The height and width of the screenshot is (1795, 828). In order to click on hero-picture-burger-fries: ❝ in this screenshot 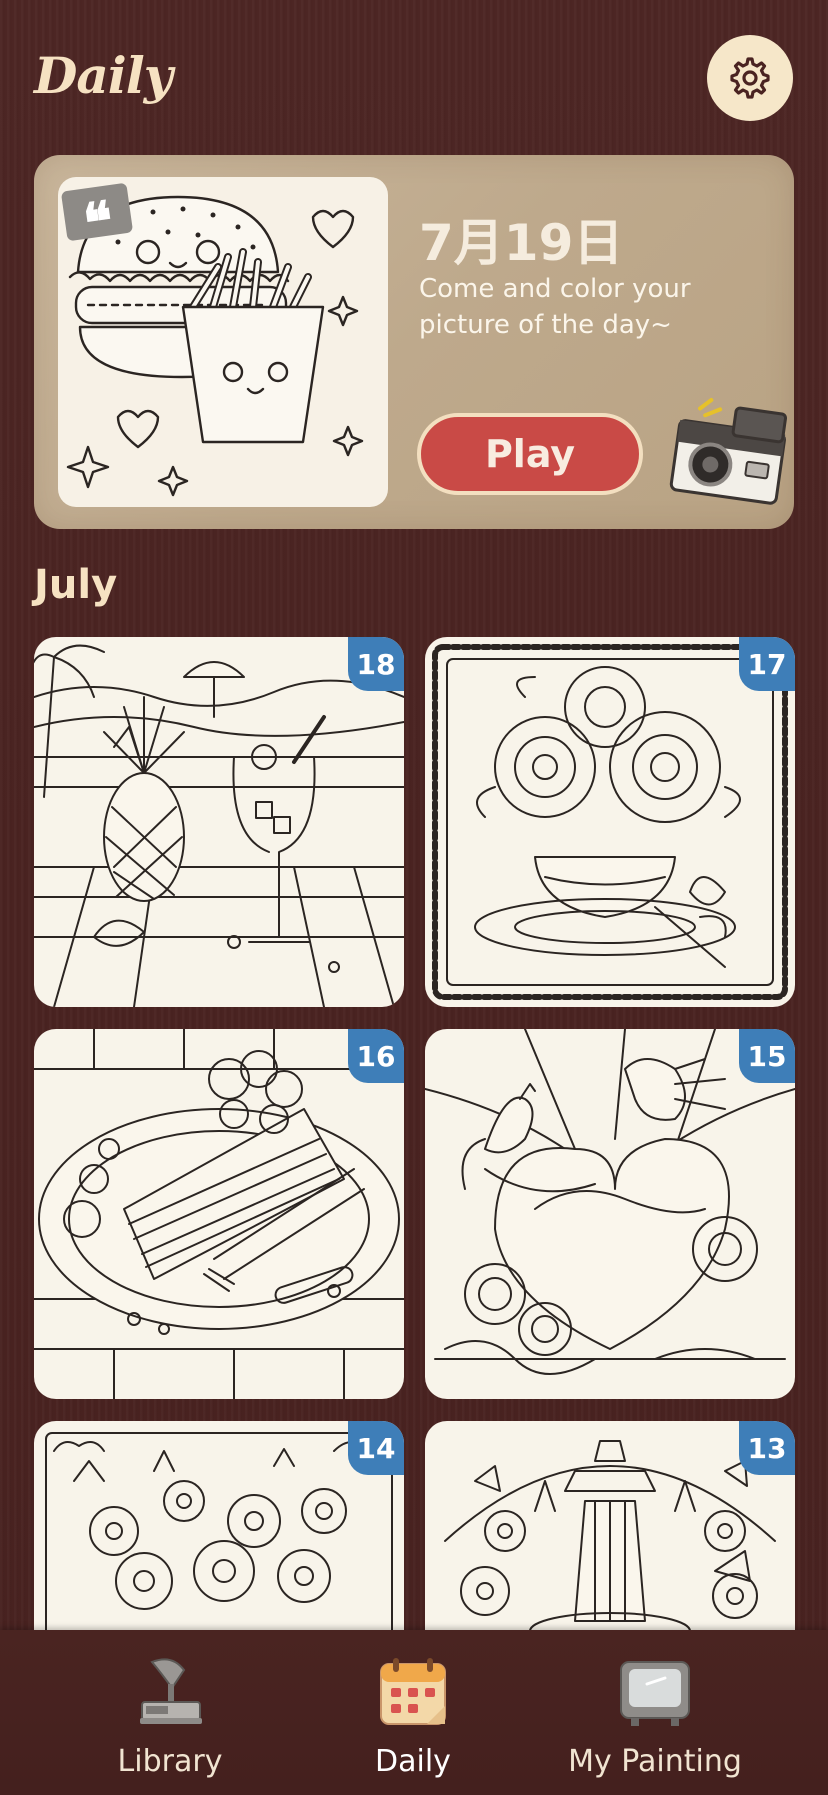, I will do `click(223, 342)`.